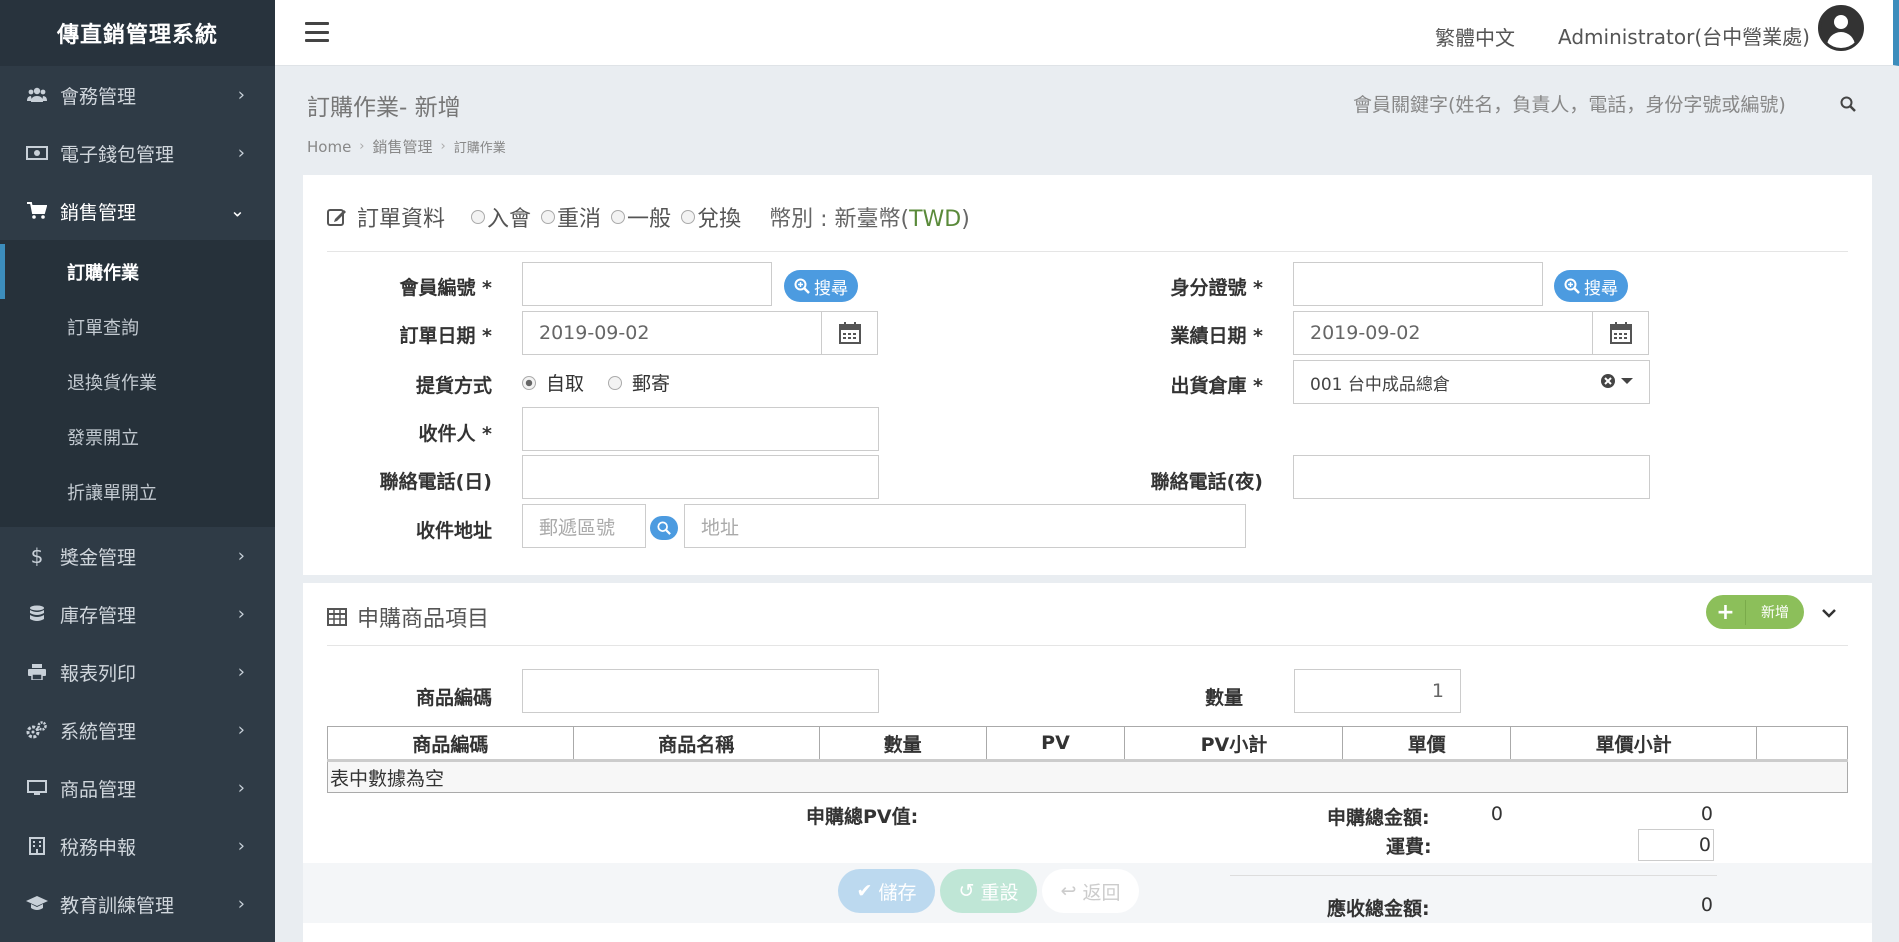  I want to click on id-no-input, so click(1418, 284).